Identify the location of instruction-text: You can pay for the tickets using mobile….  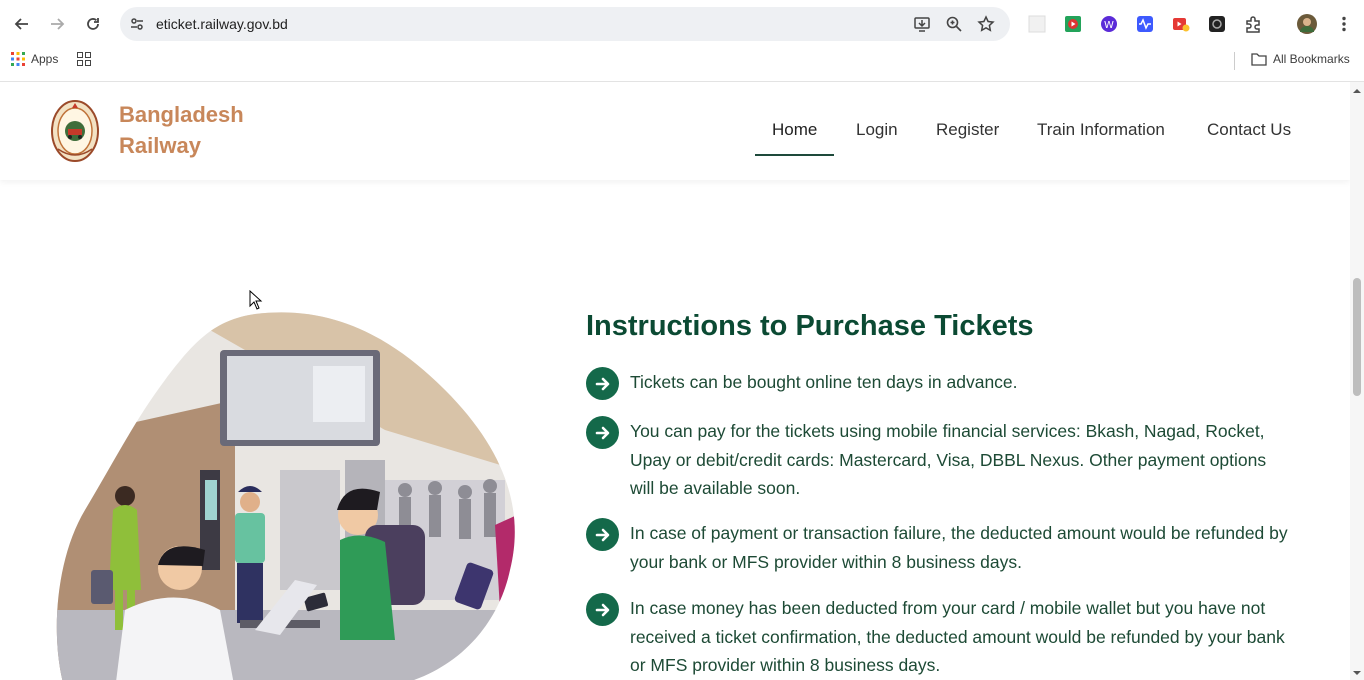
(948, 460).